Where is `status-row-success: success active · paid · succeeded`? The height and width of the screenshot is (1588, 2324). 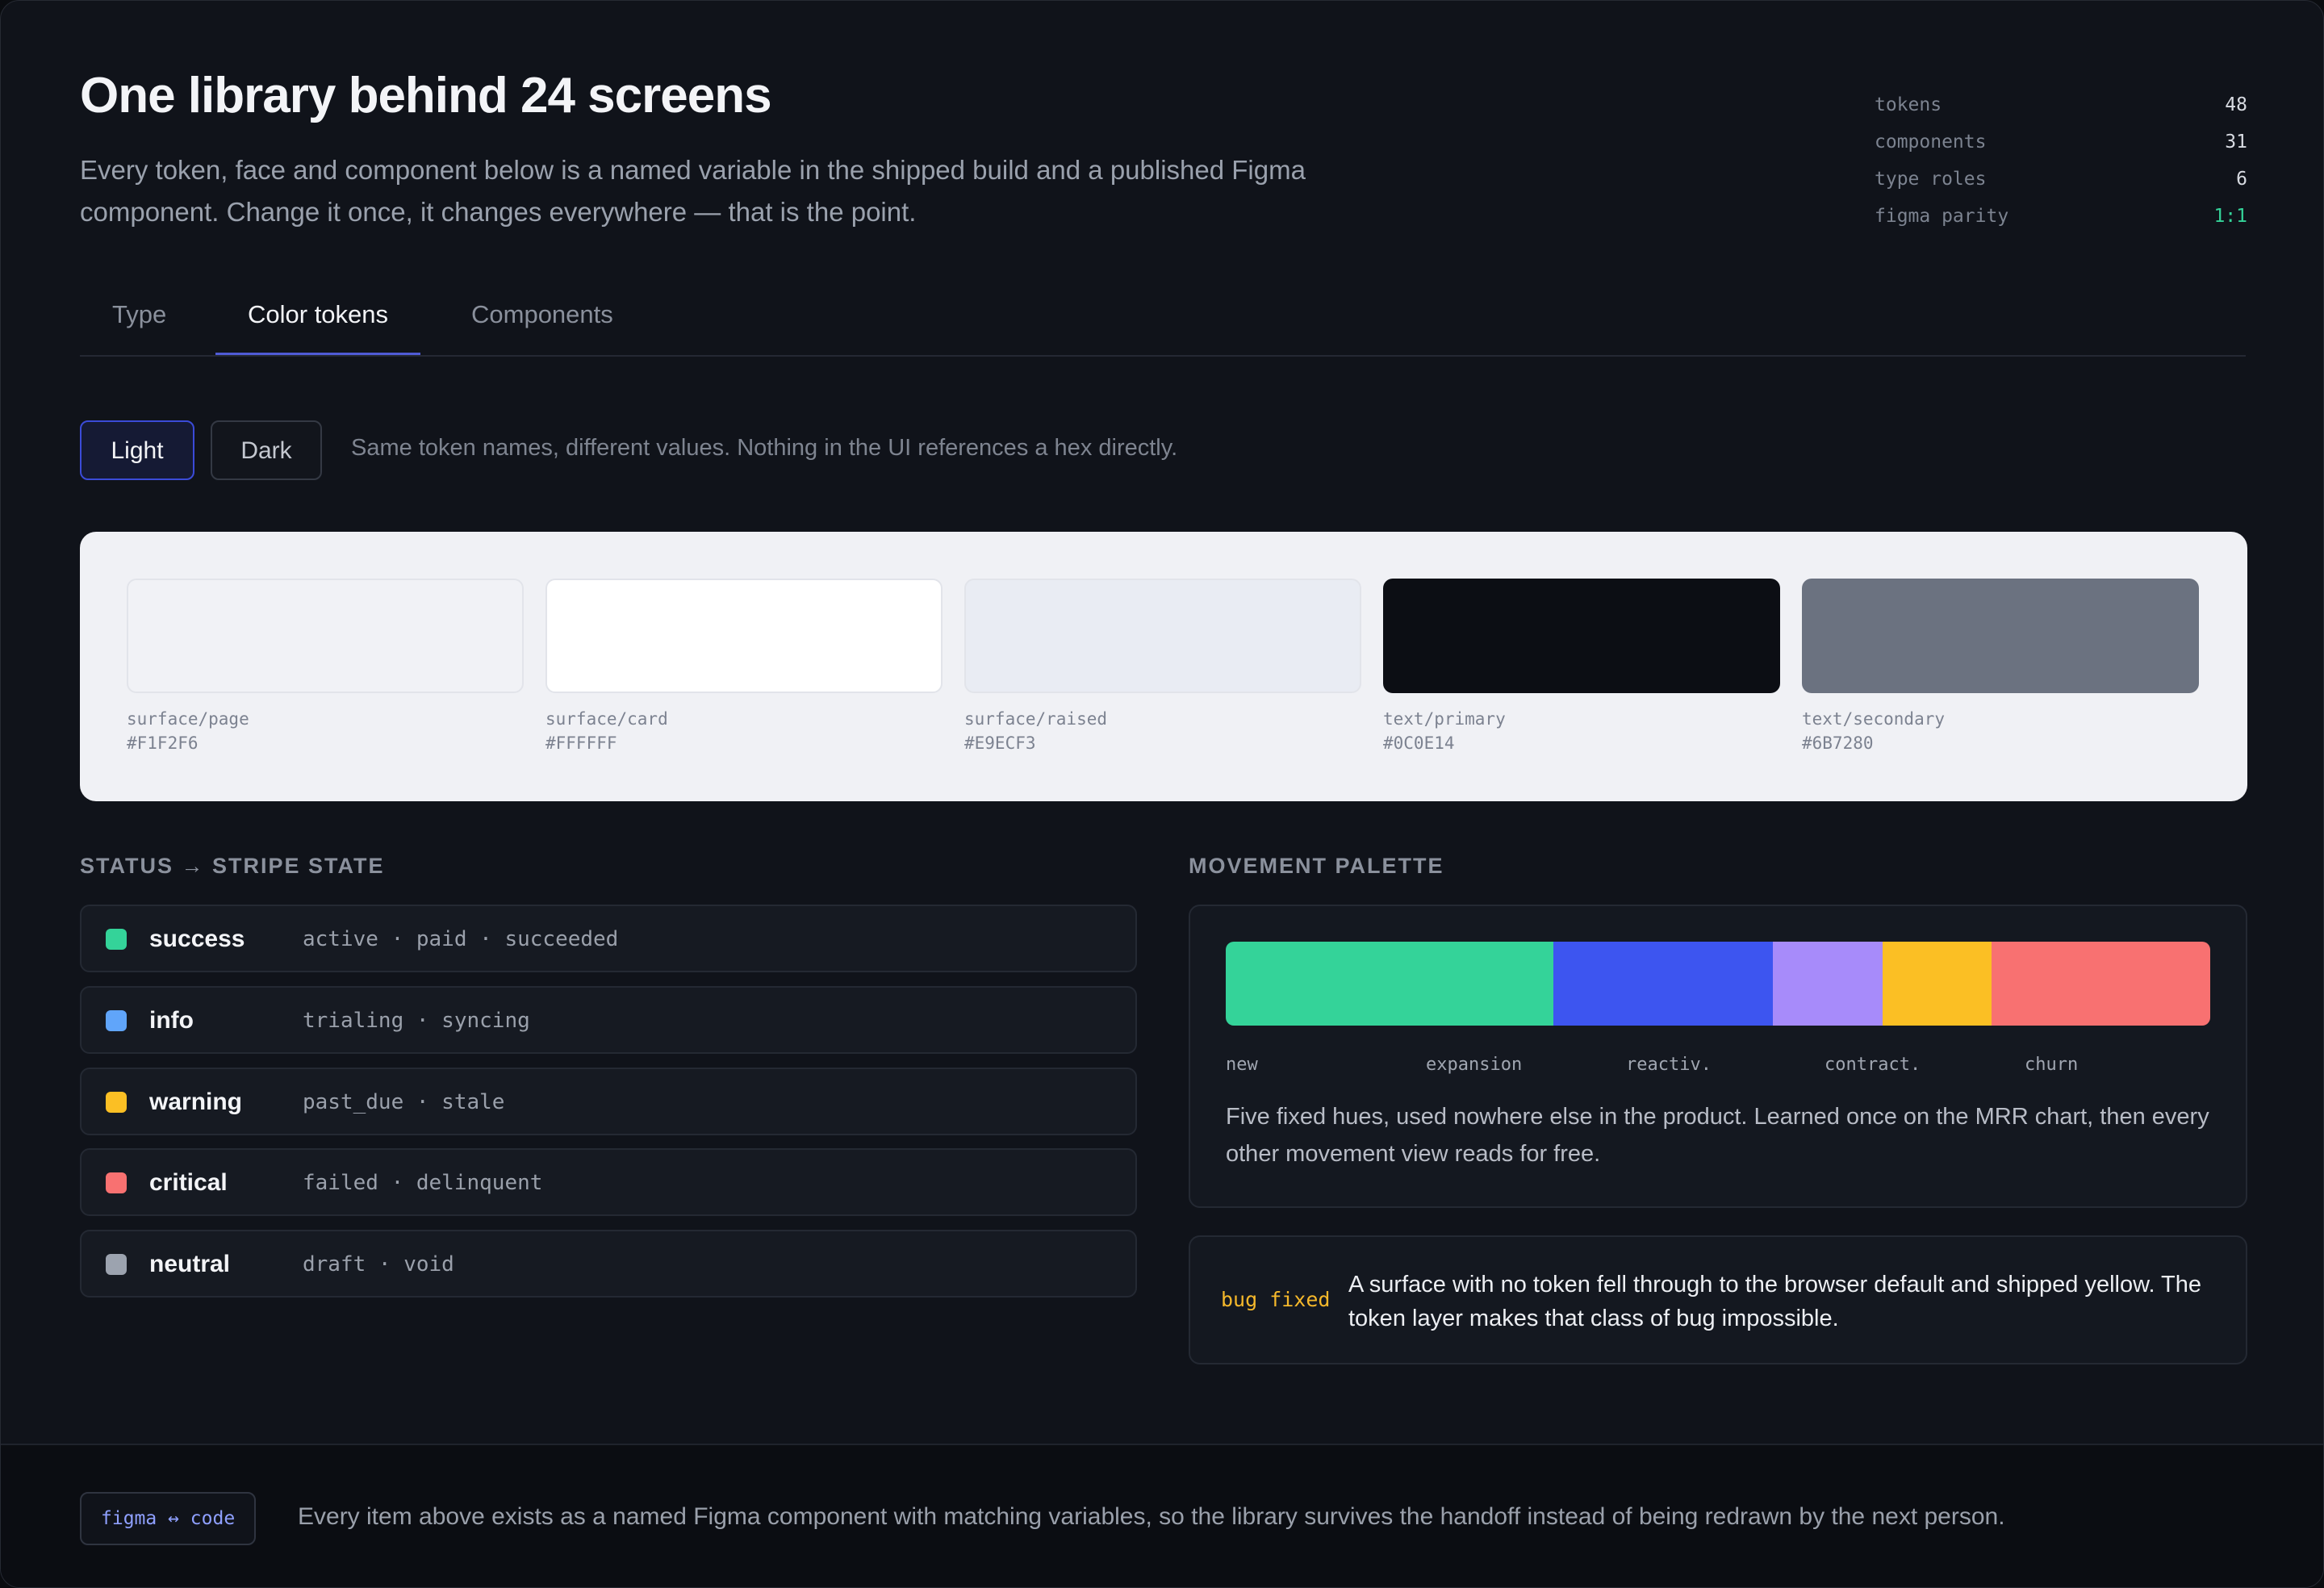
status-row-success: success active · paid · succeeded is located at coordinates (608, 938).